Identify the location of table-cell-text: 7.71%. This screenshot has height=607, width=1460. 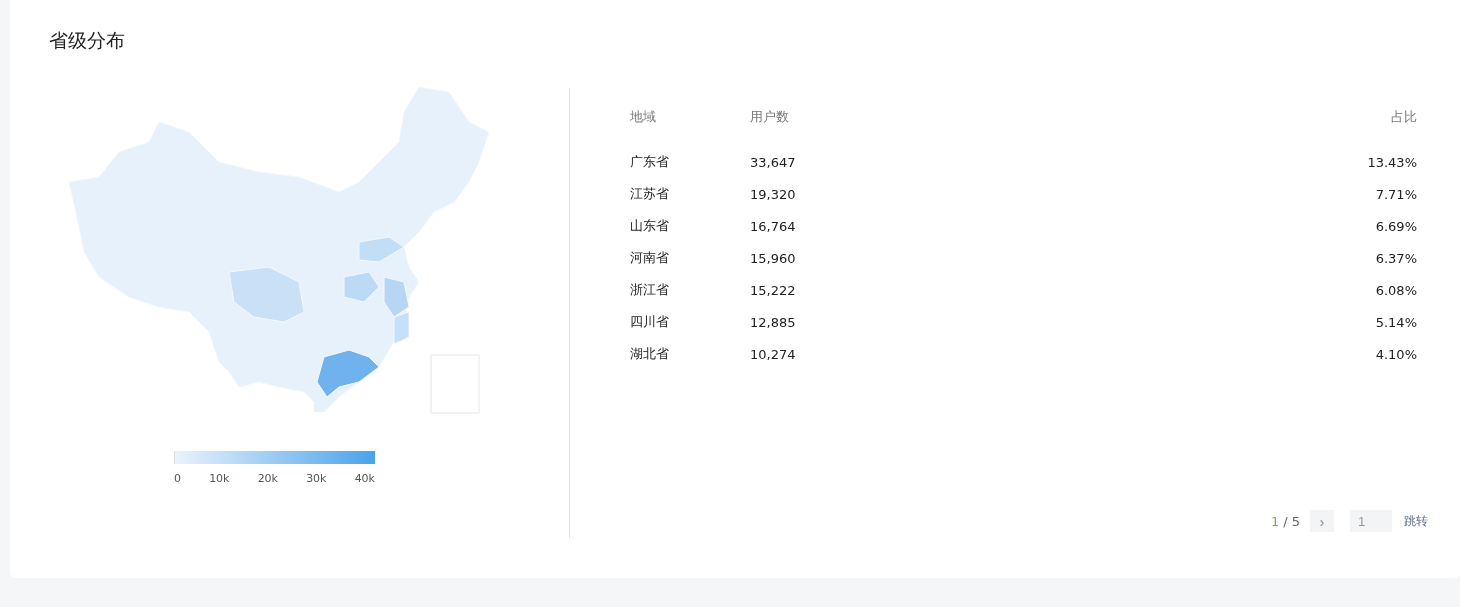
(1395, 194).